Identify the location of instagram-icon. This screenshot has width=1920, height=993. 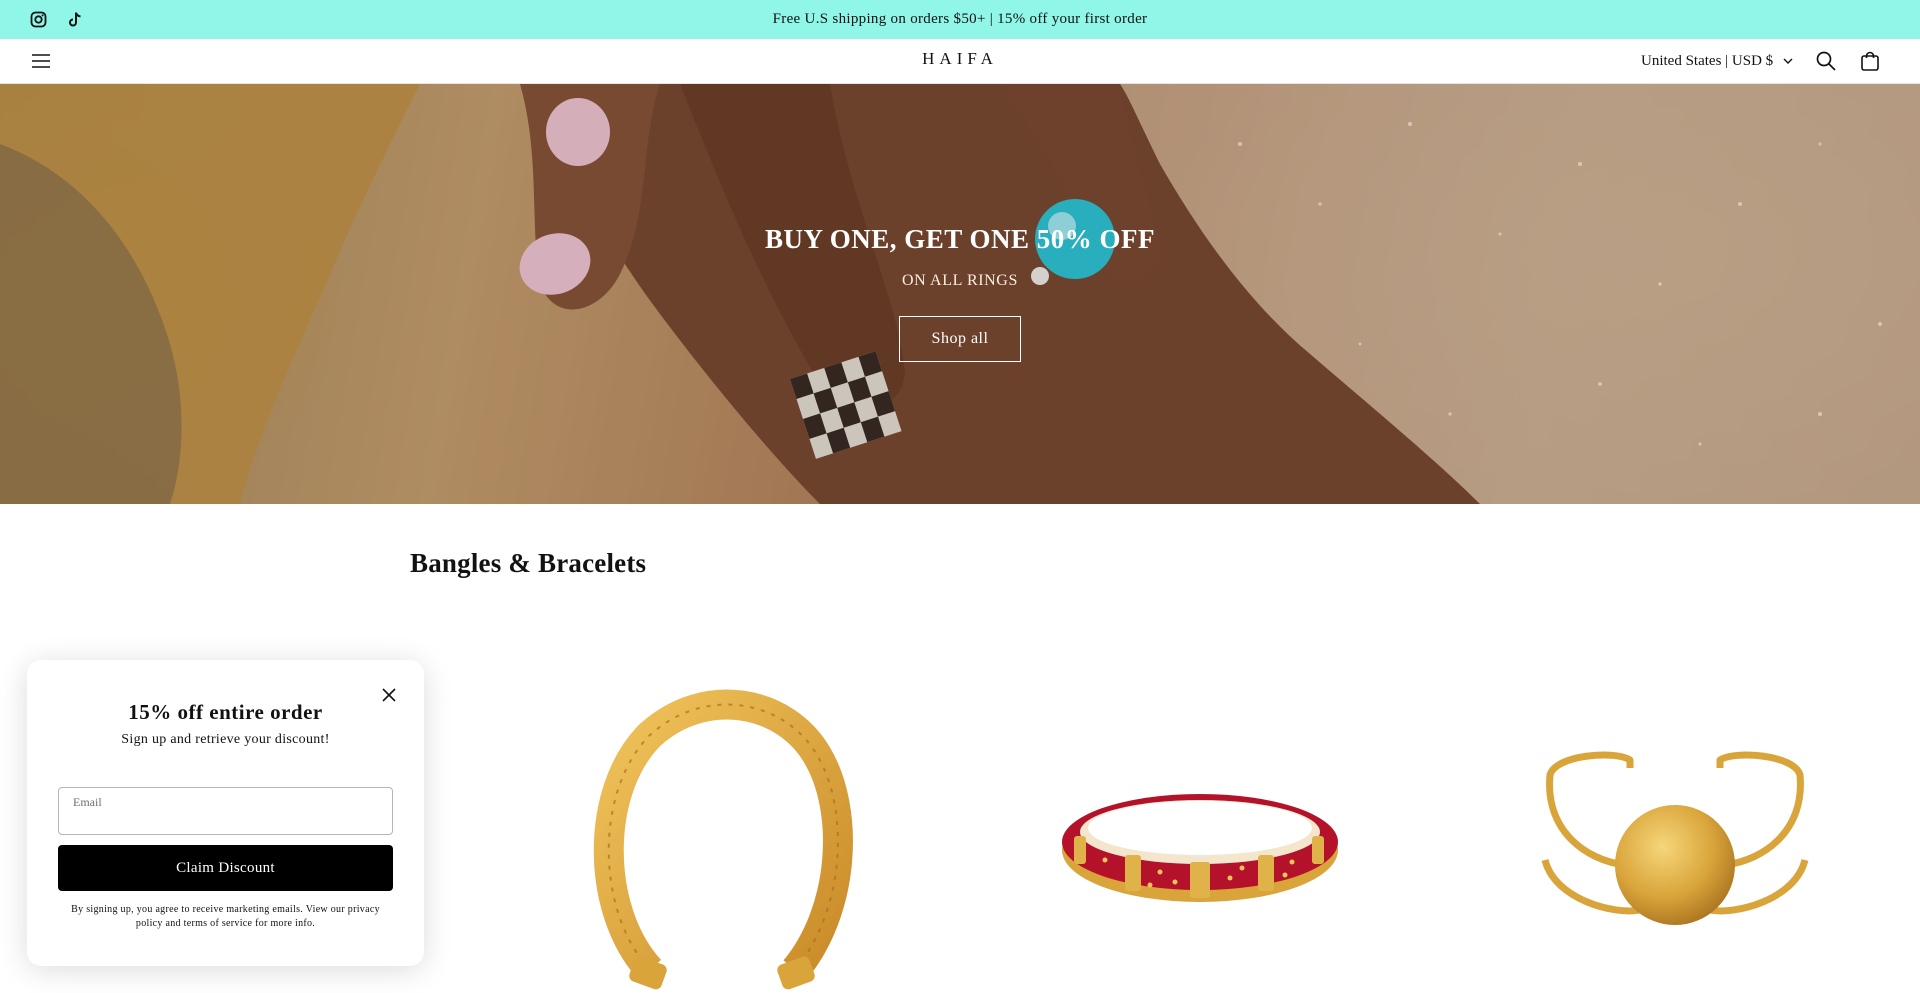
(38, 19).